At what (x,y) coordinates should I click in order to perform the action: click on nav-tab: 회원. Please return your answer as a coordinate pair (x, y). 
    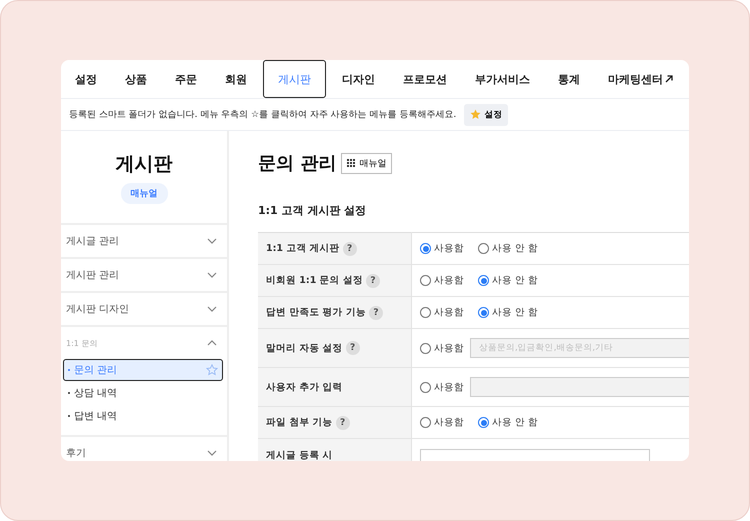
    Looking at the image, I should click on (236, 79).